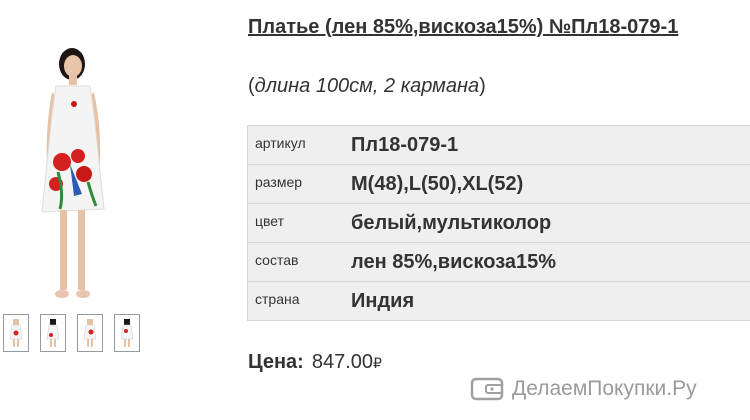  I want to click on spec-row-country: страна Индия, so click(498, 301).